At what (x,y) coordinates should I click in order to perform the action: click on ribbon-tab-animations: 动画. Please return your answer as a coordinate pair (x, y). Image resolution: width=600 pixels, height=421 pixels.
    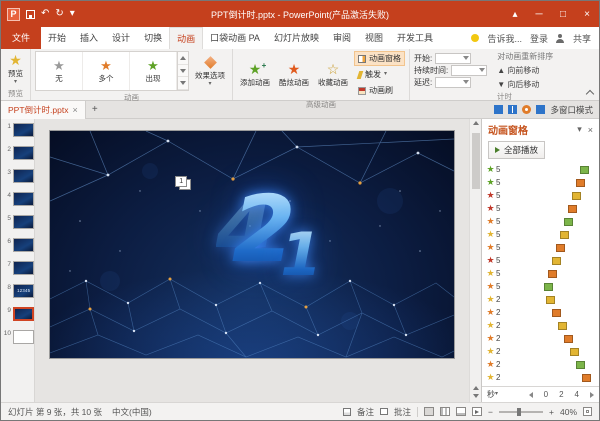
    Looking at the image, I should click on (186, 38).